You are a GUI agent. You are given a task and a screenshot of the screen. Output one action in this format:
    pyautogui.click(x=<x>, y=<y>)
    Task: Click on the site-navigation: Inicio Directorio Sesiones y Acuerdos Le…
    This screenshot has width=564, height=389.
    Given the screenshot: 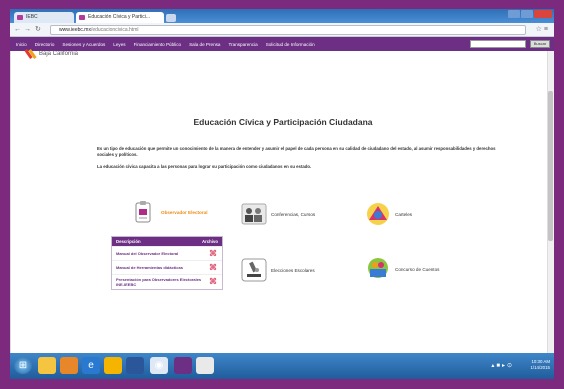 What is the action you would take?
    pyautogui.click(x=282, y=44)
    